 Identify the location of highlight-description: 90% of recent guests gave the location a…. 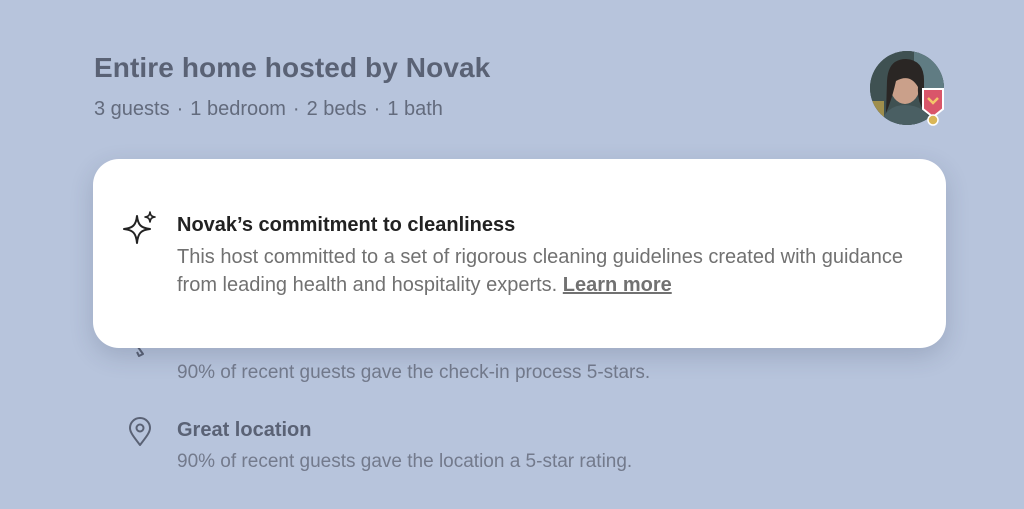
(405, 461).